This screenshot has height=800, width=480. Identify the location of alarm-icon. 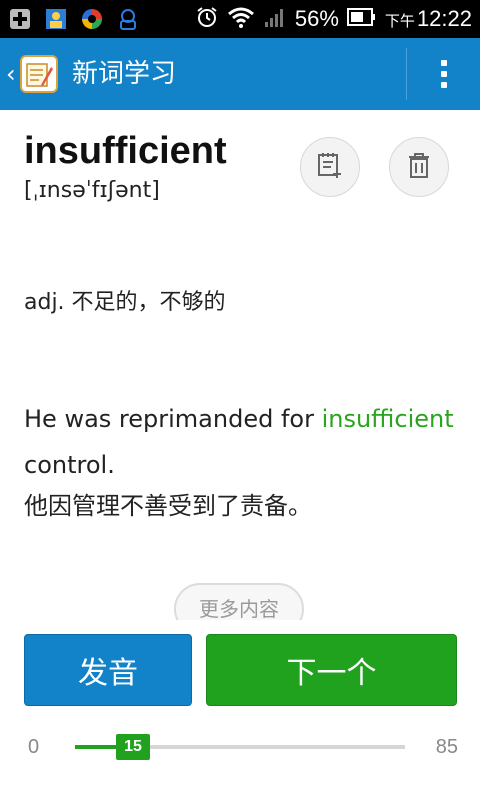
(207, 19).